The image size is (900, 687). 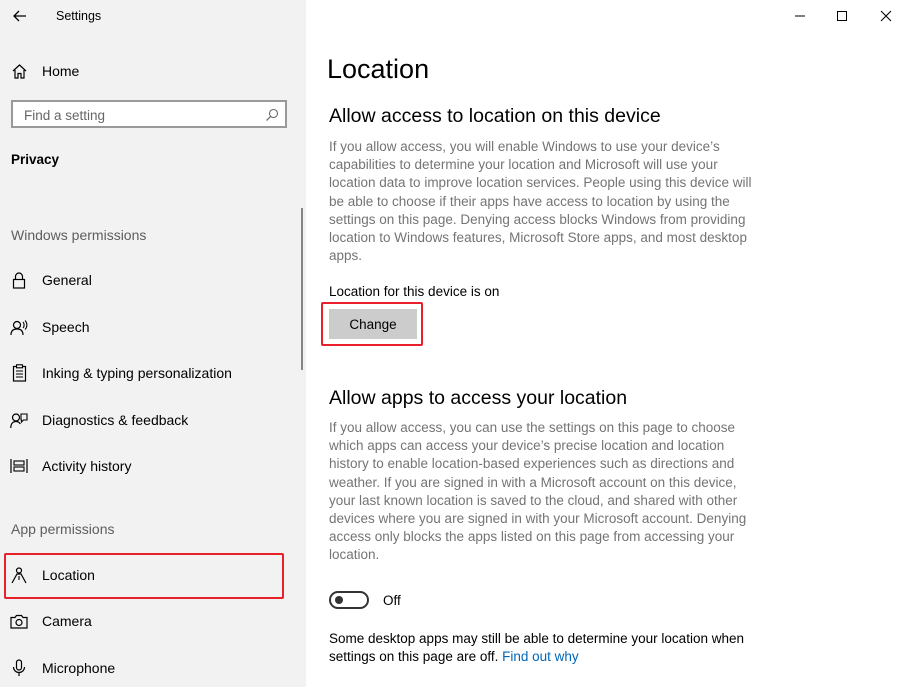 I want to click on sidebar-item-inking: Inking & typing personalization, so click(x=150, y=373).